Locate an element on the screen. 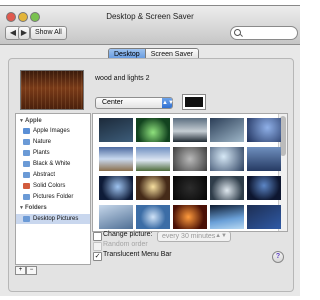 This screenshot has height=300, width=320. search-icon is located at coordinates (237, 32).